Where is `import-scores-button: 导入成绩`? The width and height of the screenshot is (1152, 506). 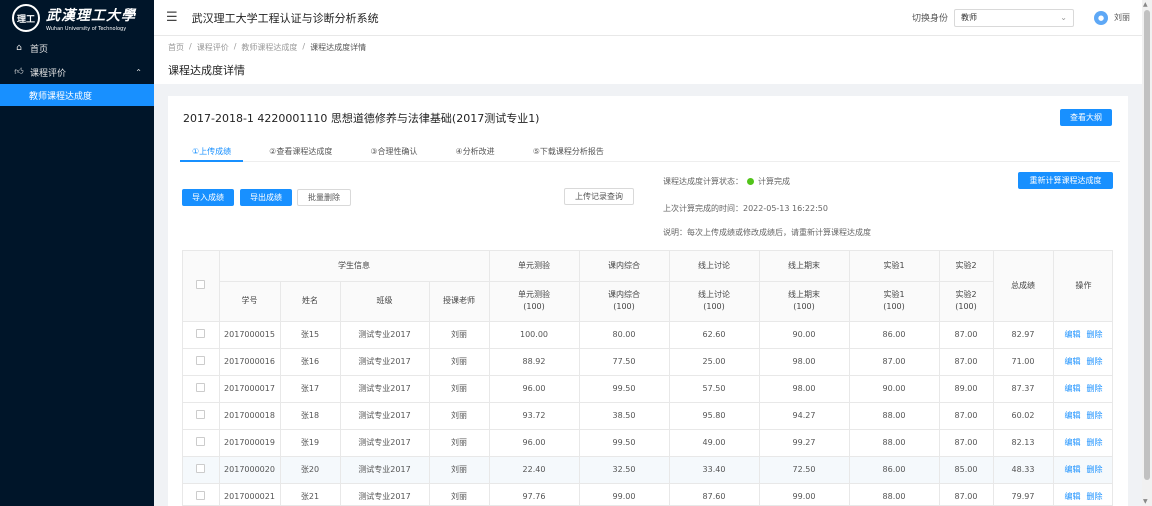
import-scores-button: 导入成绩 is located at coordinates (208, 197).